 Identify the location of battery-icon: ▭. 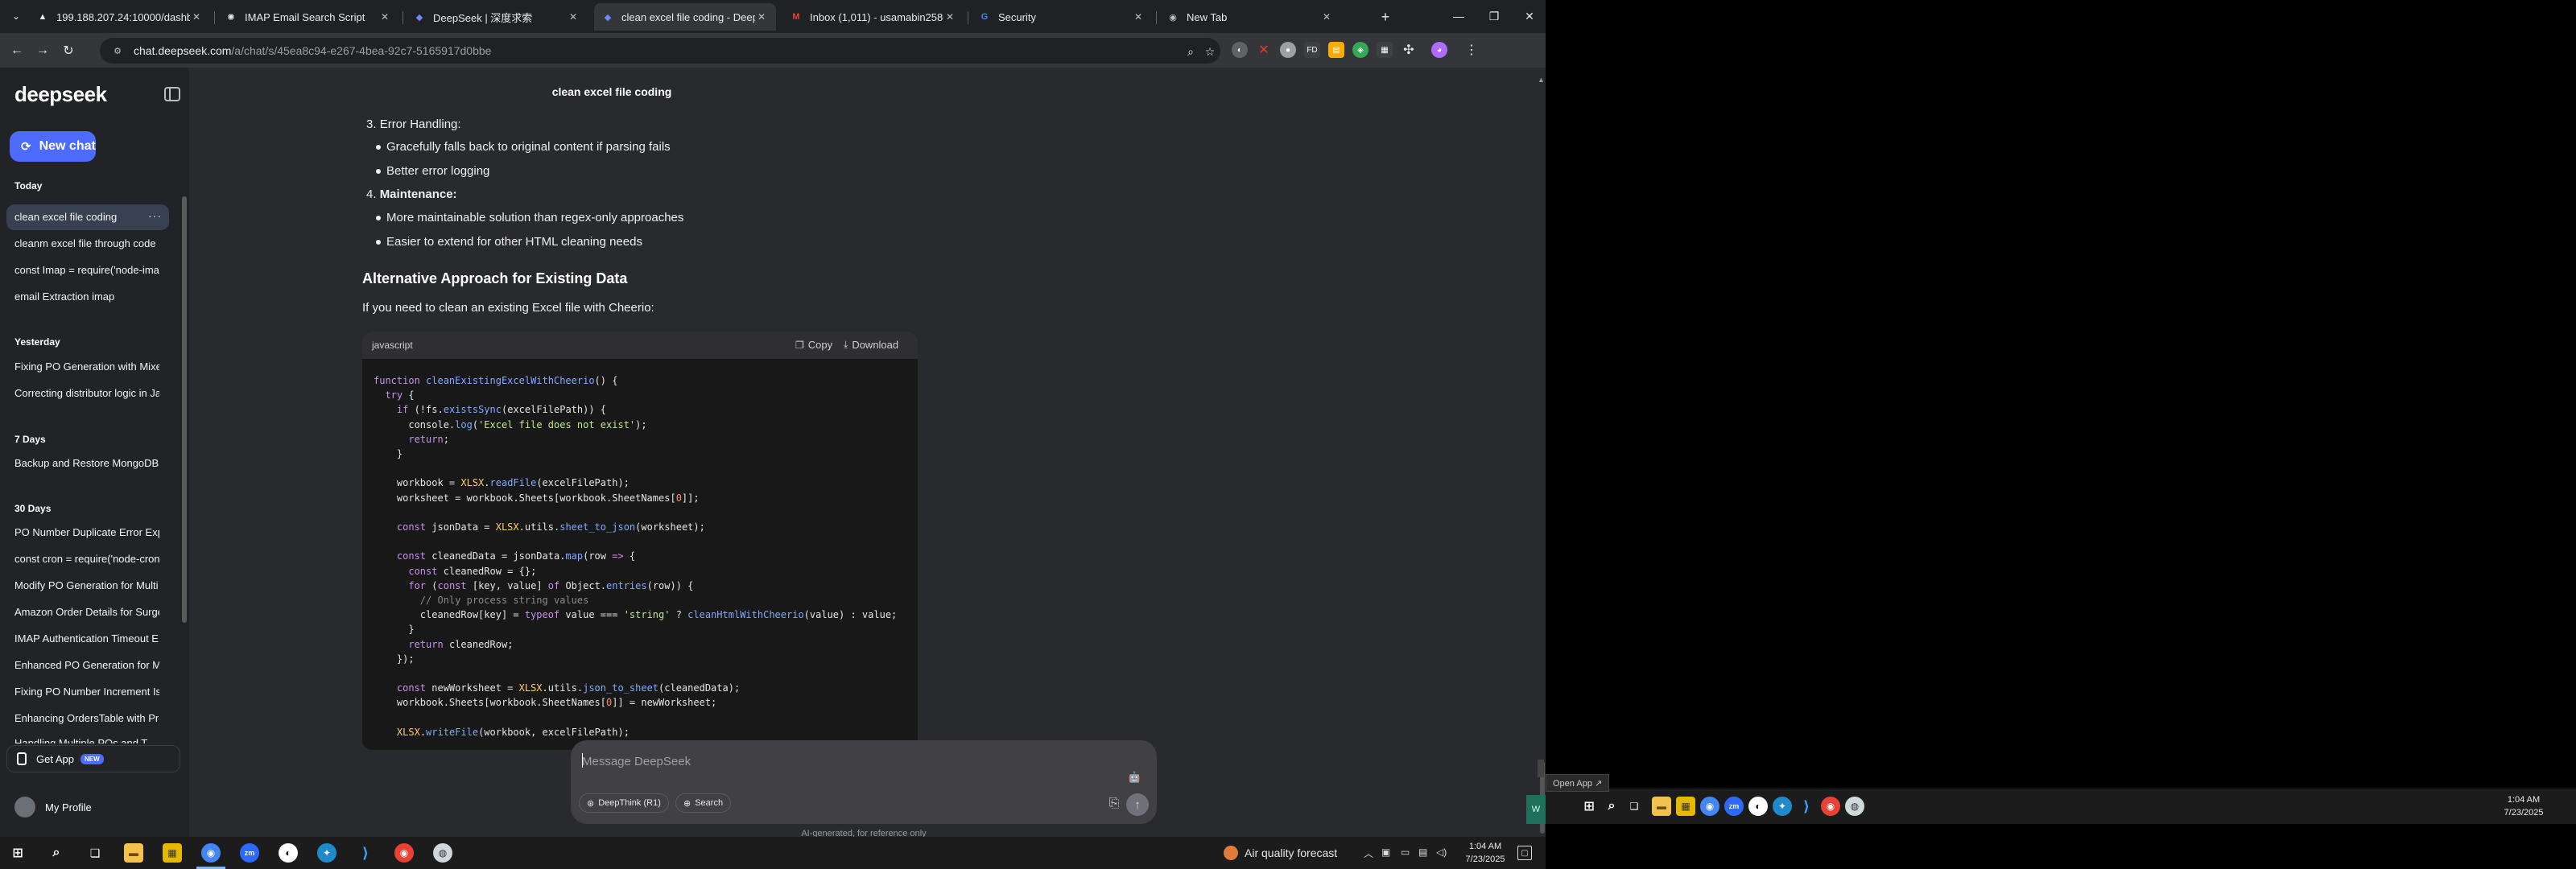
(1405, 852).